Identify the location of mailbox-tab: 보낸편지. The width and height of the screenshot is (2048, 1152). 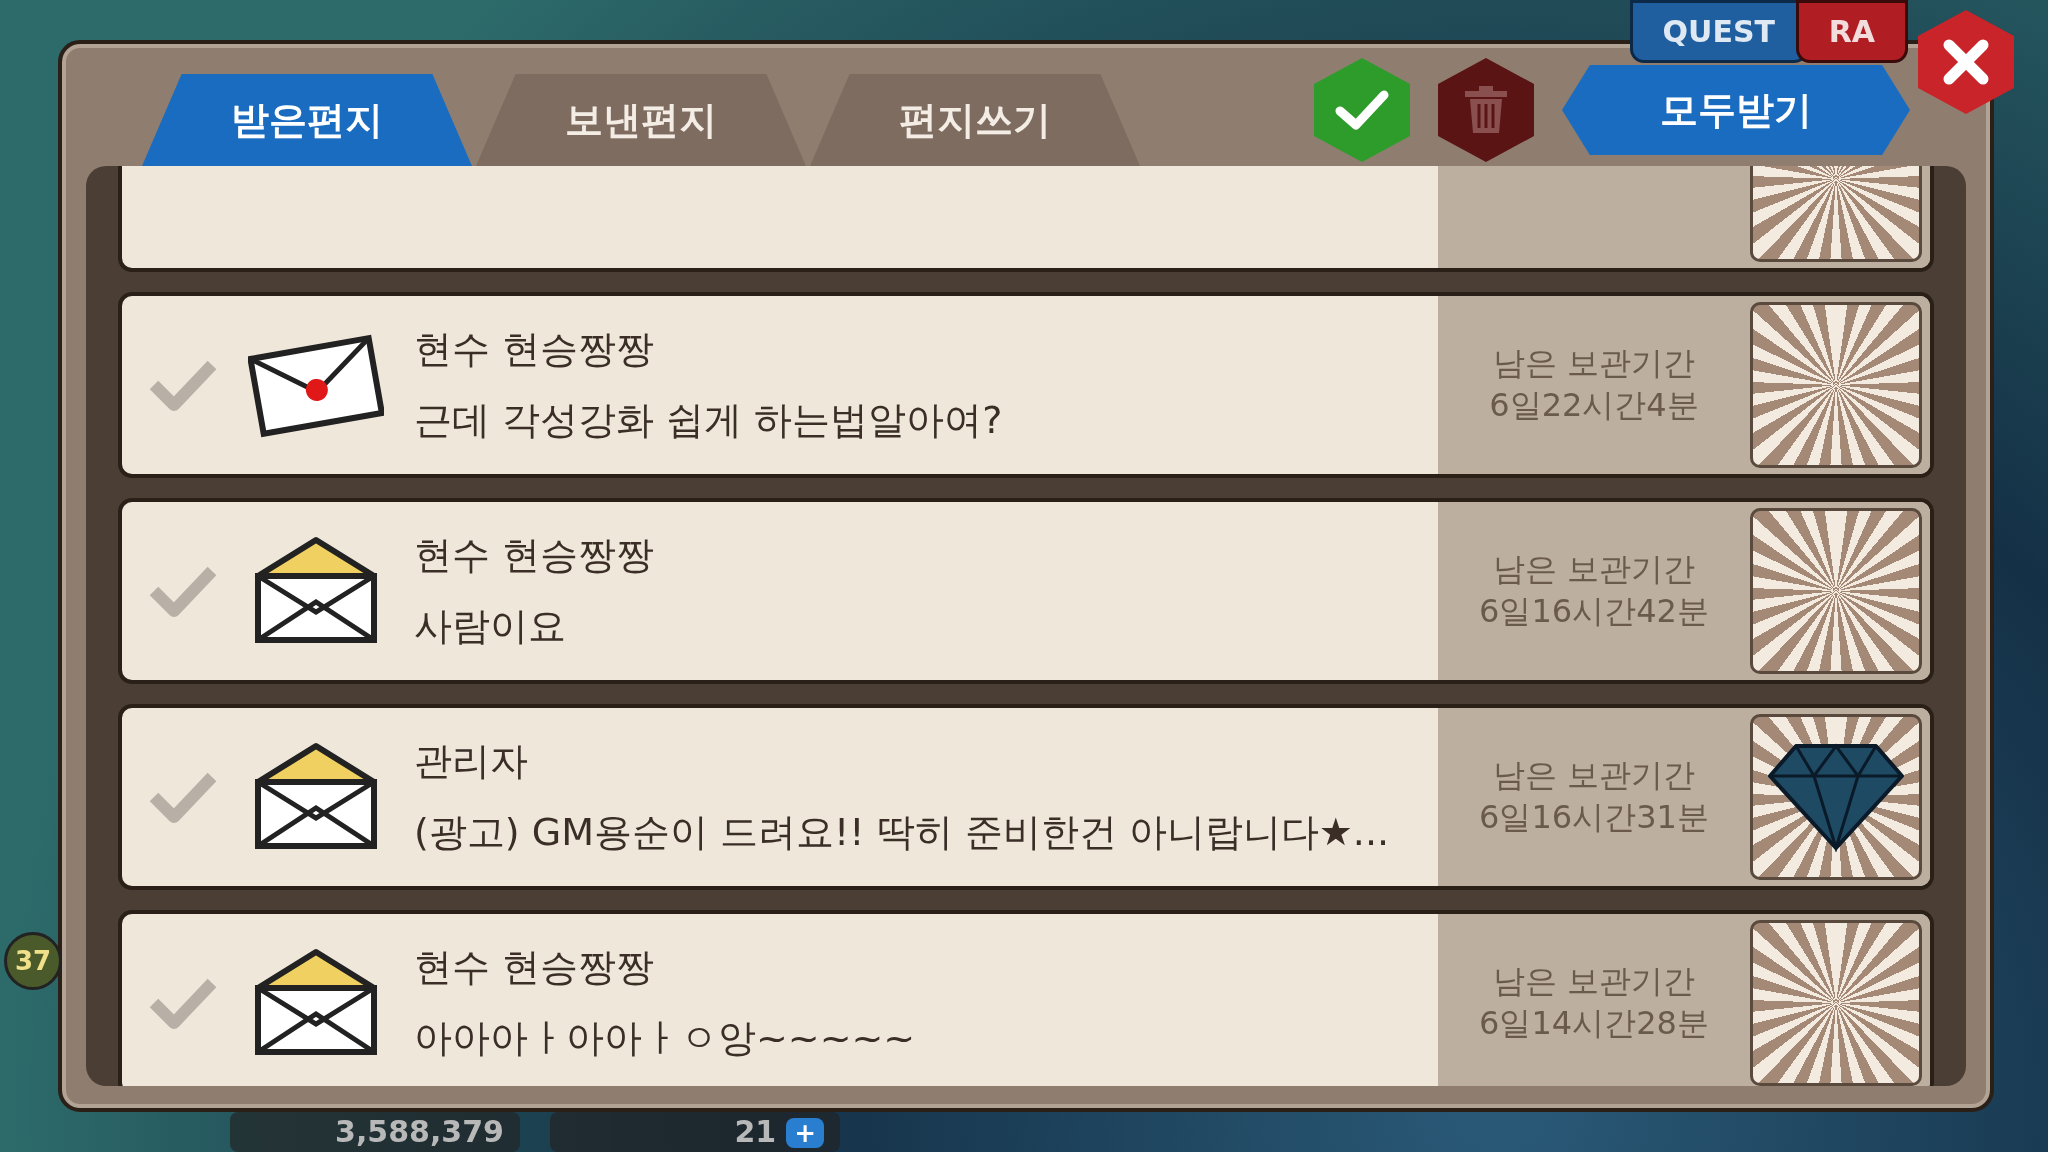
(641, 120).